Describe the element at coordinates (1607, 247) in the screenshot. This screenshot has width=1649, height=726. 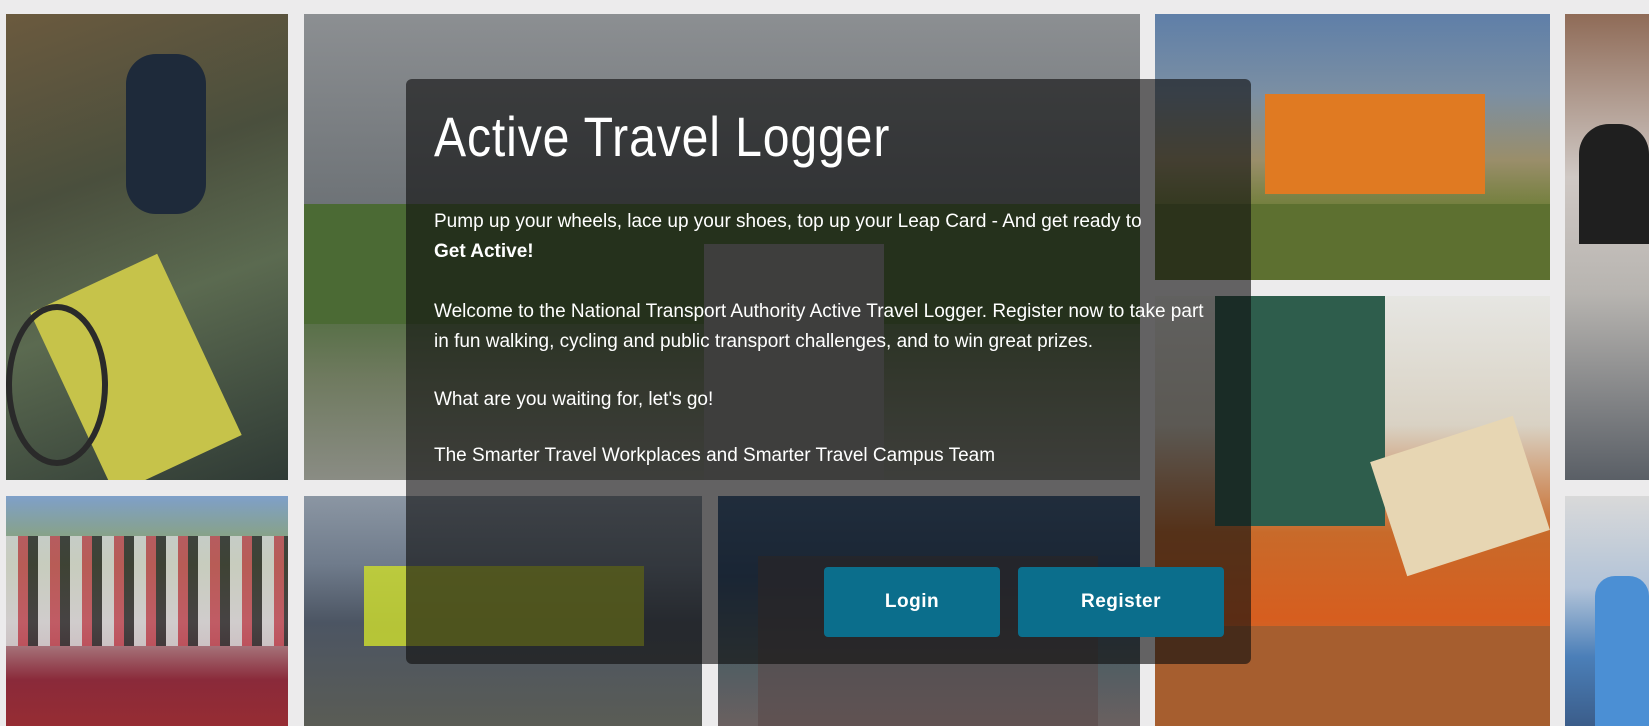
I see `photo-tile-woman-with-bike` at that location.